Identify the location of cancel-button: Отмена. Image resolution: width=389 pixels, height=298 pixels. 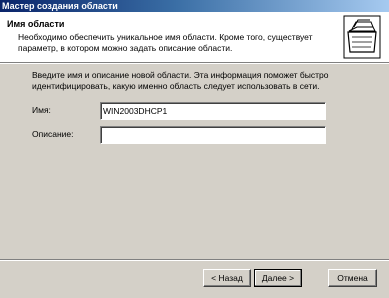
(352, 278).